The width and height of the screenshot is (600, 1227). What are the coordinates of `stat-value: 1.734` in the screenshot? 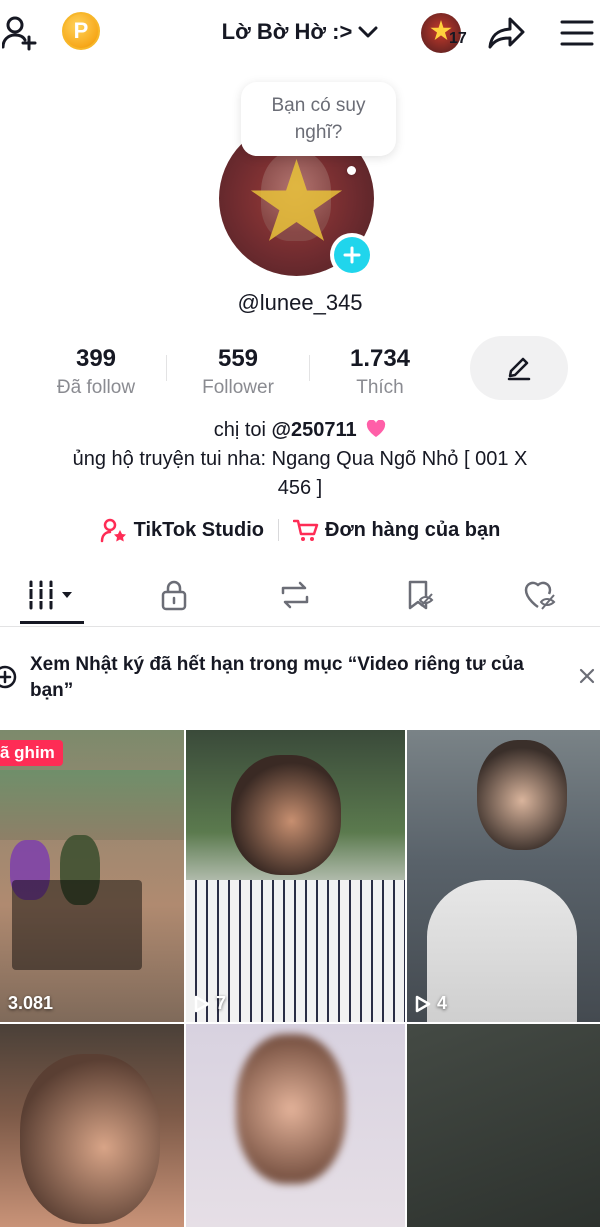 It's located at (380, 358).